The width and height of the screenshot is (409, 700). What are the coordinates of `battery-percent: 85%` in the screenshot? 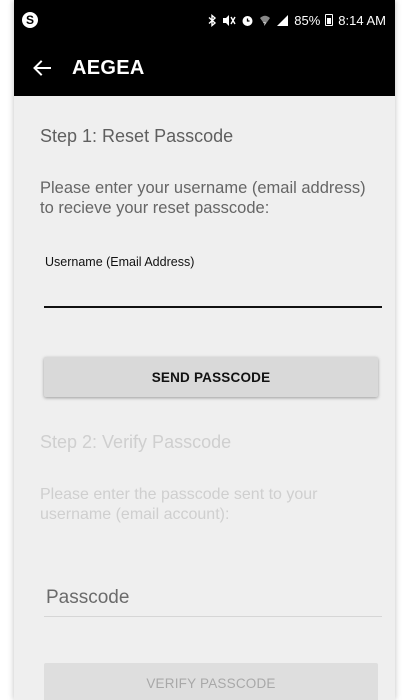 It's located at (307, 20).